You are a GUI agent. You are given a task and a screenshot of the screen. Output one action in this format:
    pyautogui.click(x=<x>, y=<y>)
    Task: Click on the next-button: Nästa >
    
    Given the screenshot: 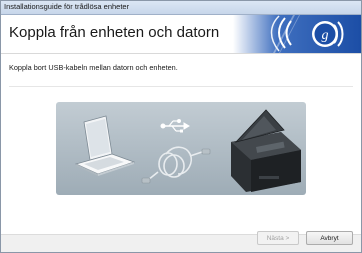 What is the action you would take?
    pyautogui.click(x=278, y=238)
    